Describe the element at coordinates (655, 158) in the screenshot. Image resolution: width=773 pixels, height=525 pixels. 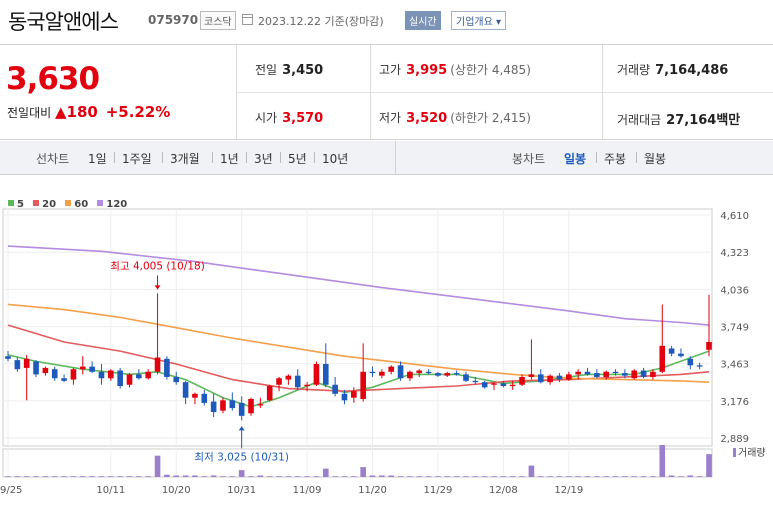
I see `candle-monthly: 월봉` at that location.